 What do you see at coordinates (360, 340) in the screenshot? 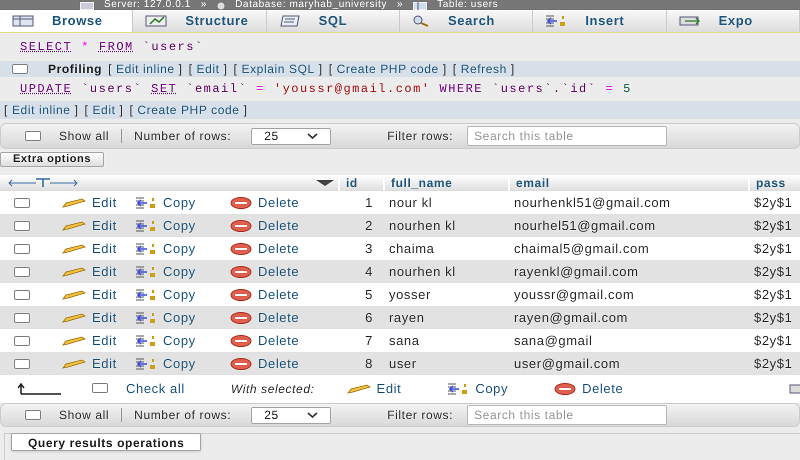
I see `table-cell: 7` at bounding box center [360, 340].